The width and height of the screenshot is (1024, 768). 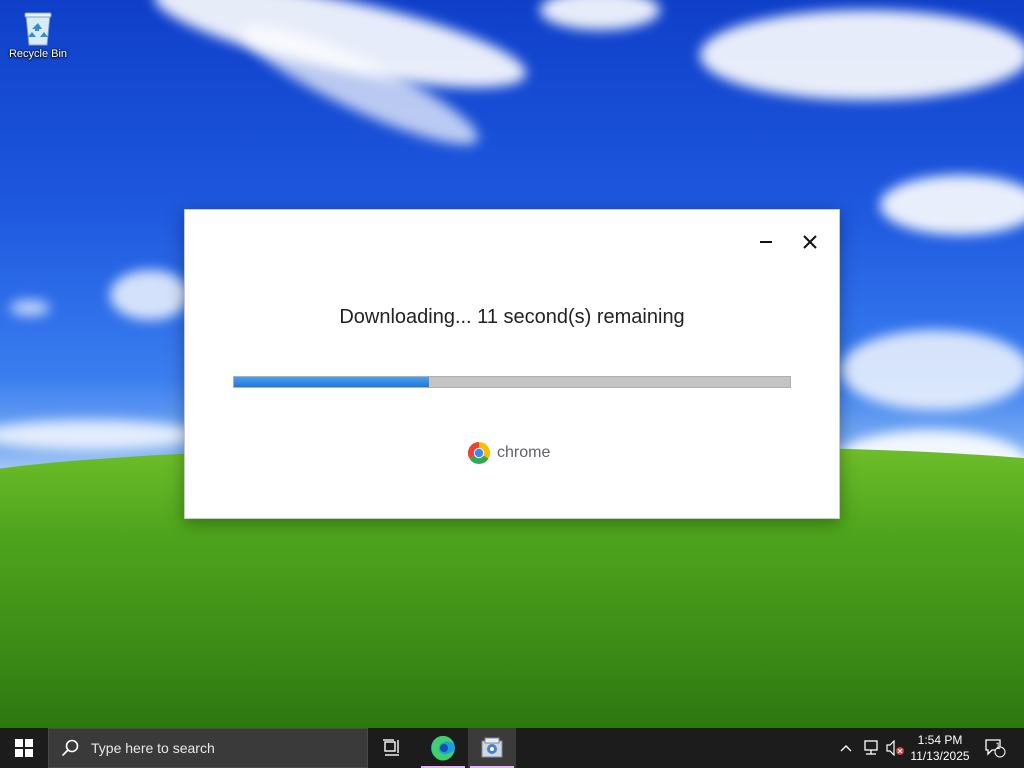 I want to click on volume-button, so click(x=895, y=748).